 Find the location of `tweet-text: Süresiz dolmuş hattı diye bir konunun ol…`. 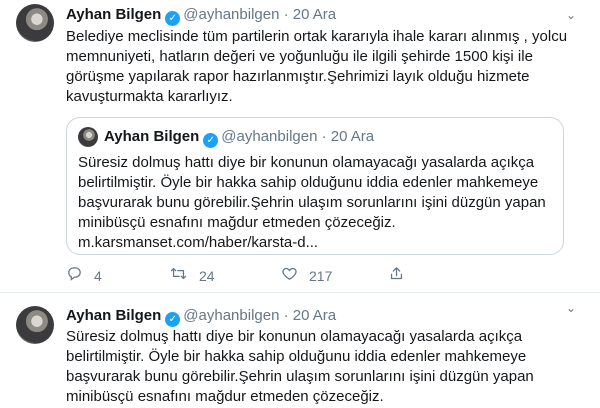

tweet-text: Süresiz dolmuş hattı diye bir konunun ol… is located at coordinates (300, 366).